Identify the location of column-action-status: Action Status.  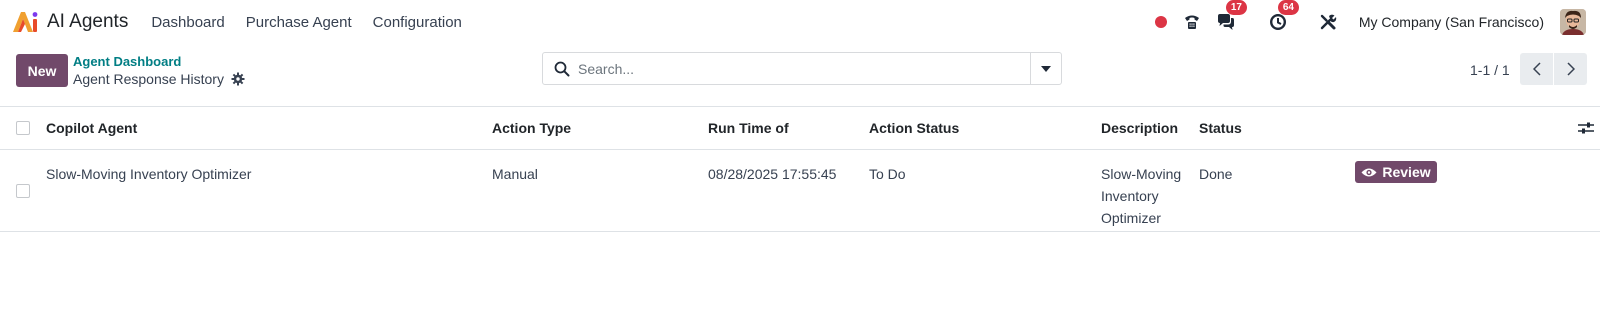
(914, 128).